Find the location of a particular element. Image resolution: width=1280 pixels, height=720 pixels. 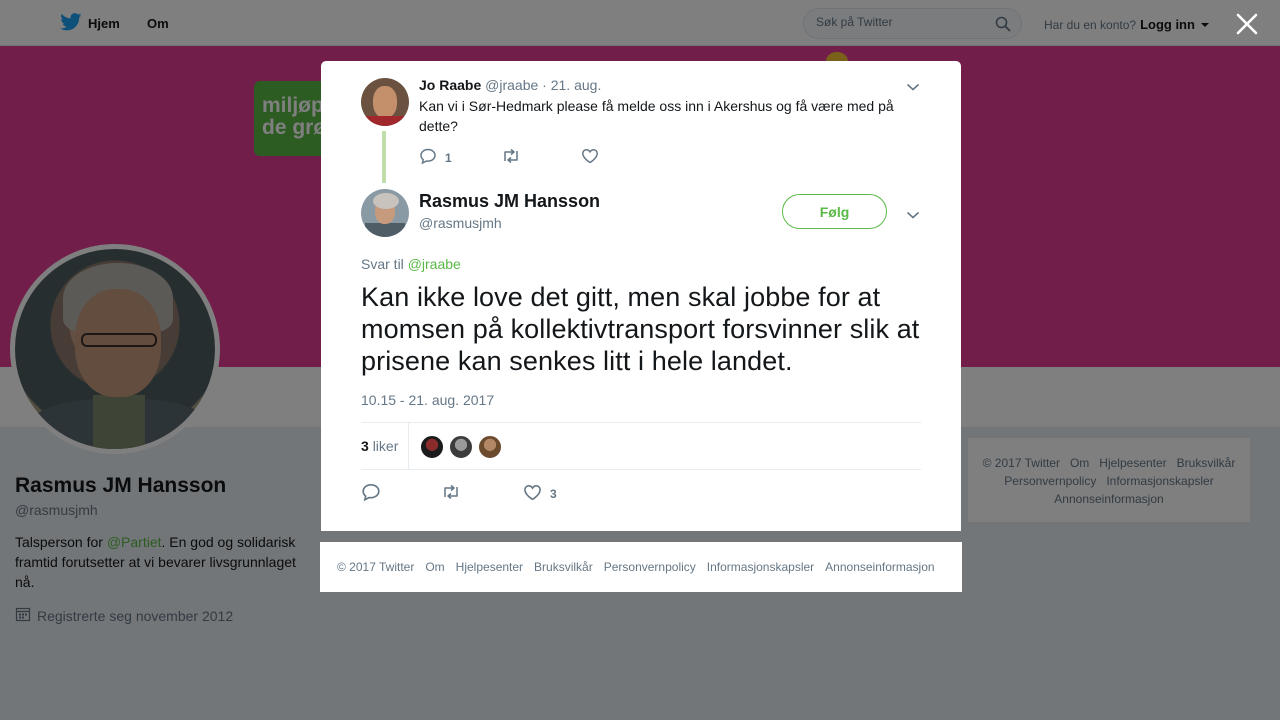

main-tweet-actions: 3 is located at coordinates (459, 493).